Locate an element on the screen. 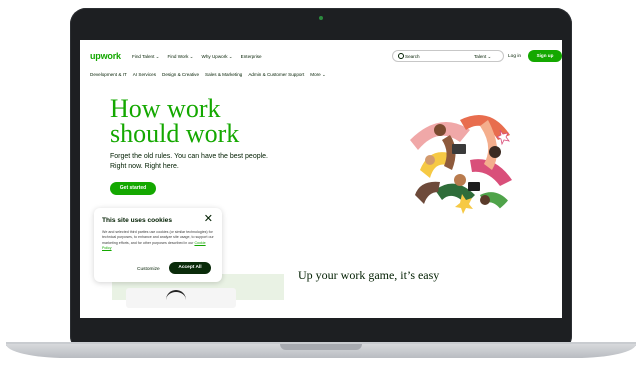 Image resolution: width=642 pixels, height=368 pixels. category-admin-support: Admin & Customer Support is located at coordinates (276, 75).